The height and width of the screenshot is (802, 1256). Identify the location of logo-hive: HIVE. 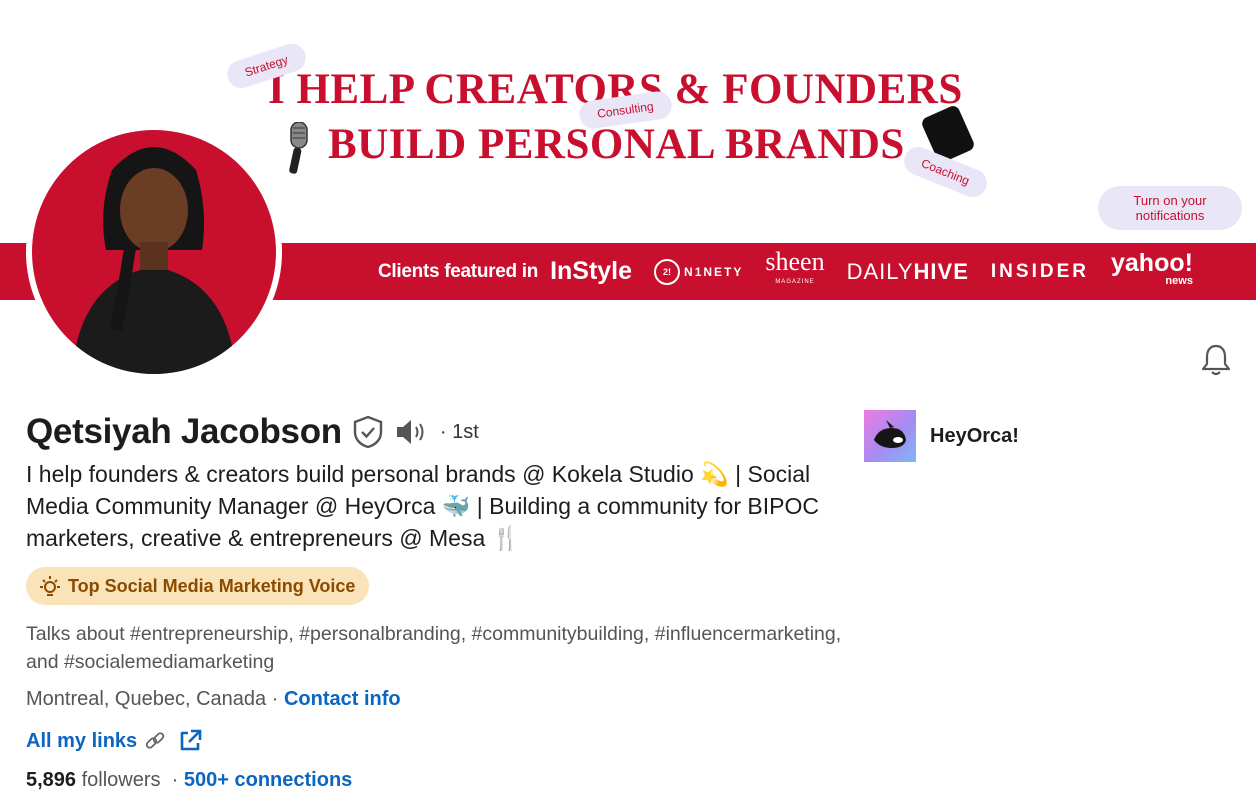
(941, 271).